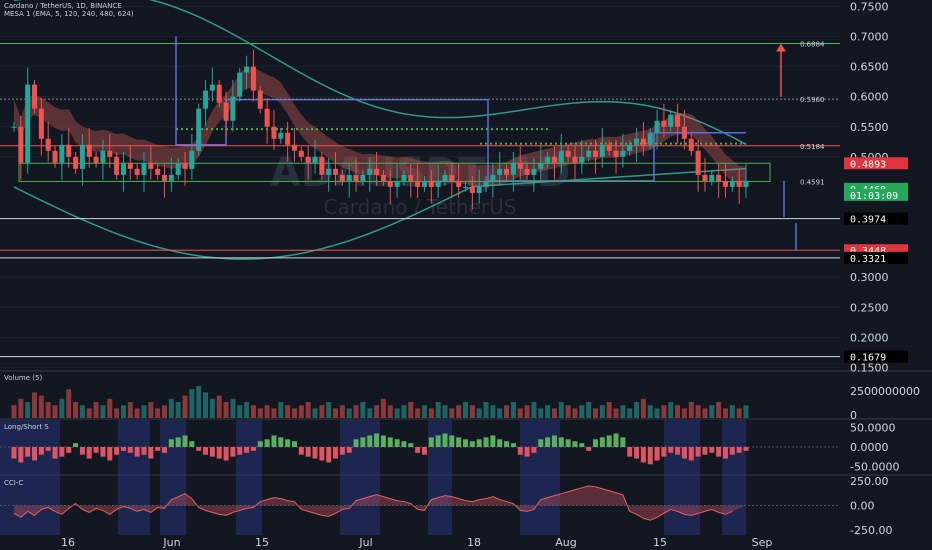 Image resolution: width=932 pixels, height=550 pixels. Describe the element at coordinates (868, 259) in the screenshot. I see `price-badge-label: 0.3321` at that location.